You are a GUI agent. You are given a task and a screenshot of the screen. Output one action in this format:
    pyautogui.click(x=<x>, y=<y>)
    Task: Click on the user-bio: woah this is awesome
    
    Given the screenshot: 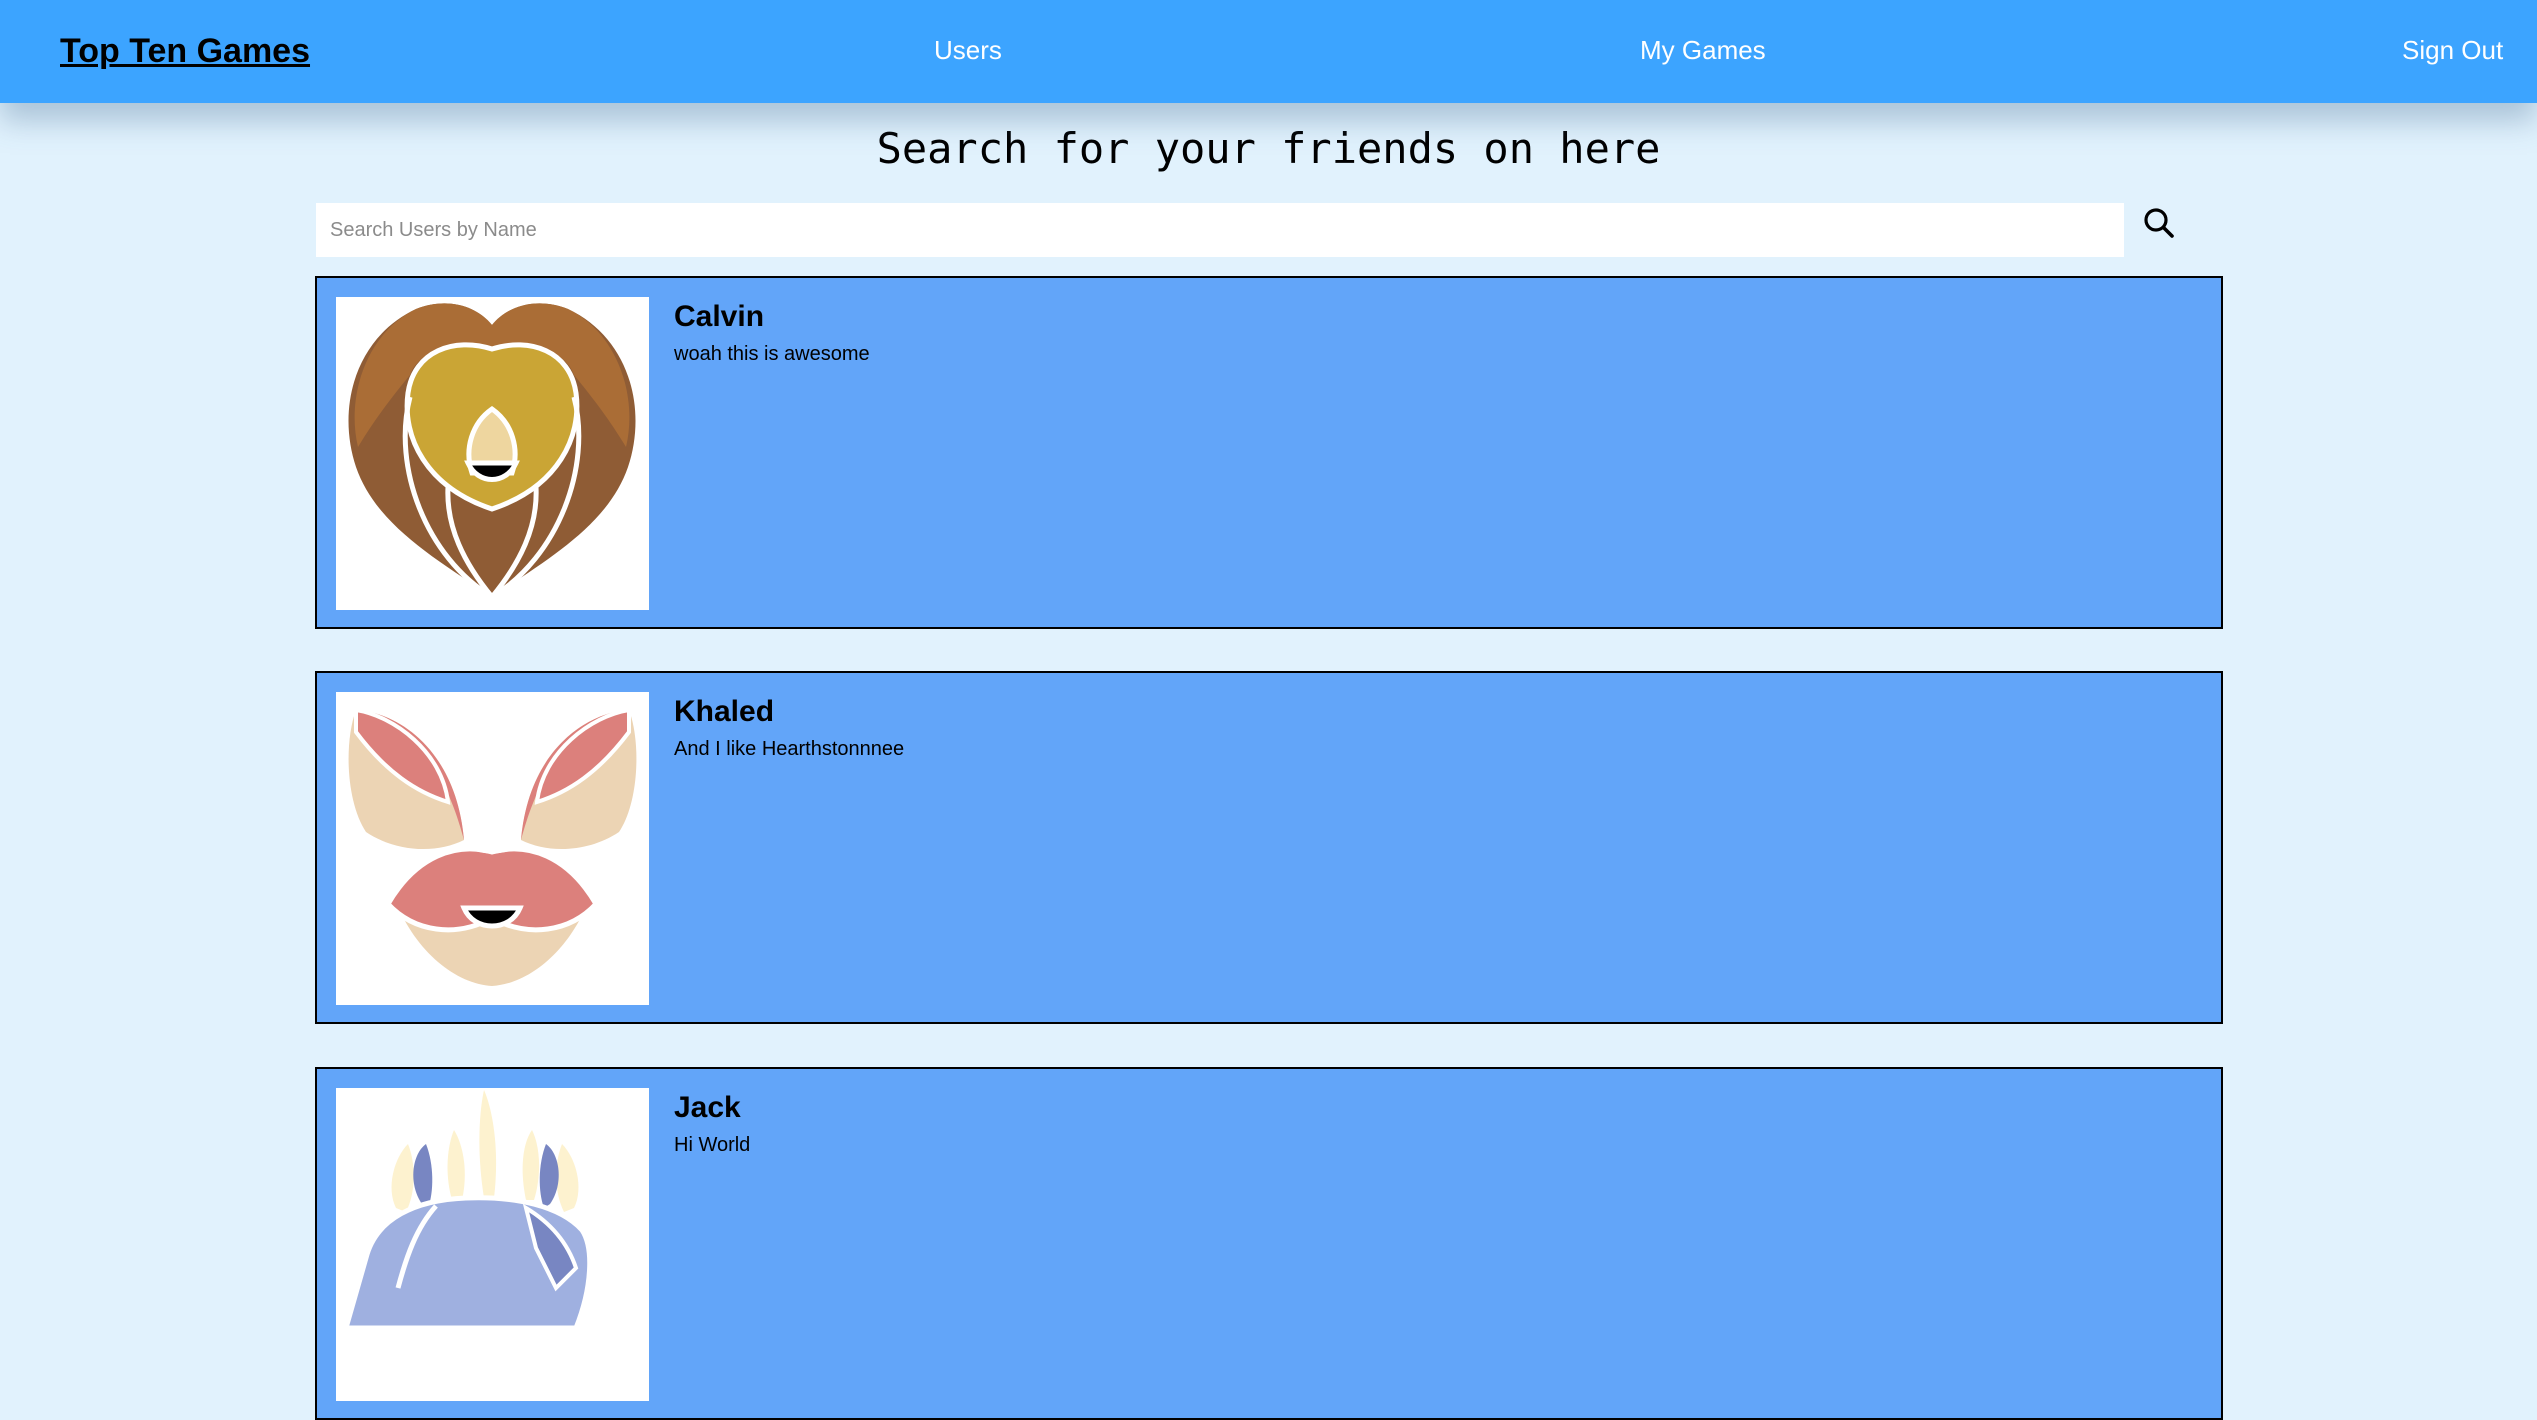 What is the action you would take?
    pyautogui.click(x=772, y=354)
    